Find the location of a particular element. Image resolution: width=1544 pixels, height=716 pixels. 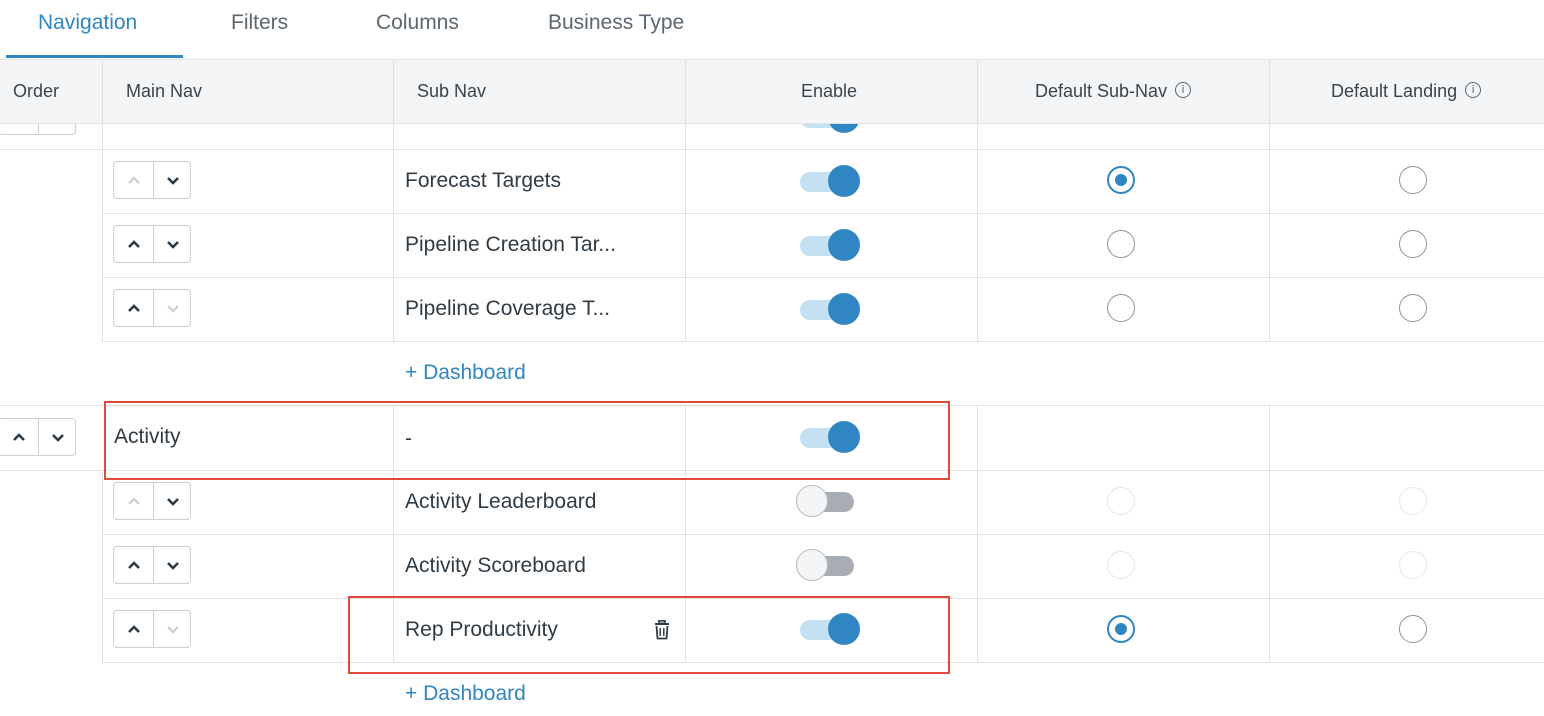

active-tab-indicator is located at coordinates (94, 56).